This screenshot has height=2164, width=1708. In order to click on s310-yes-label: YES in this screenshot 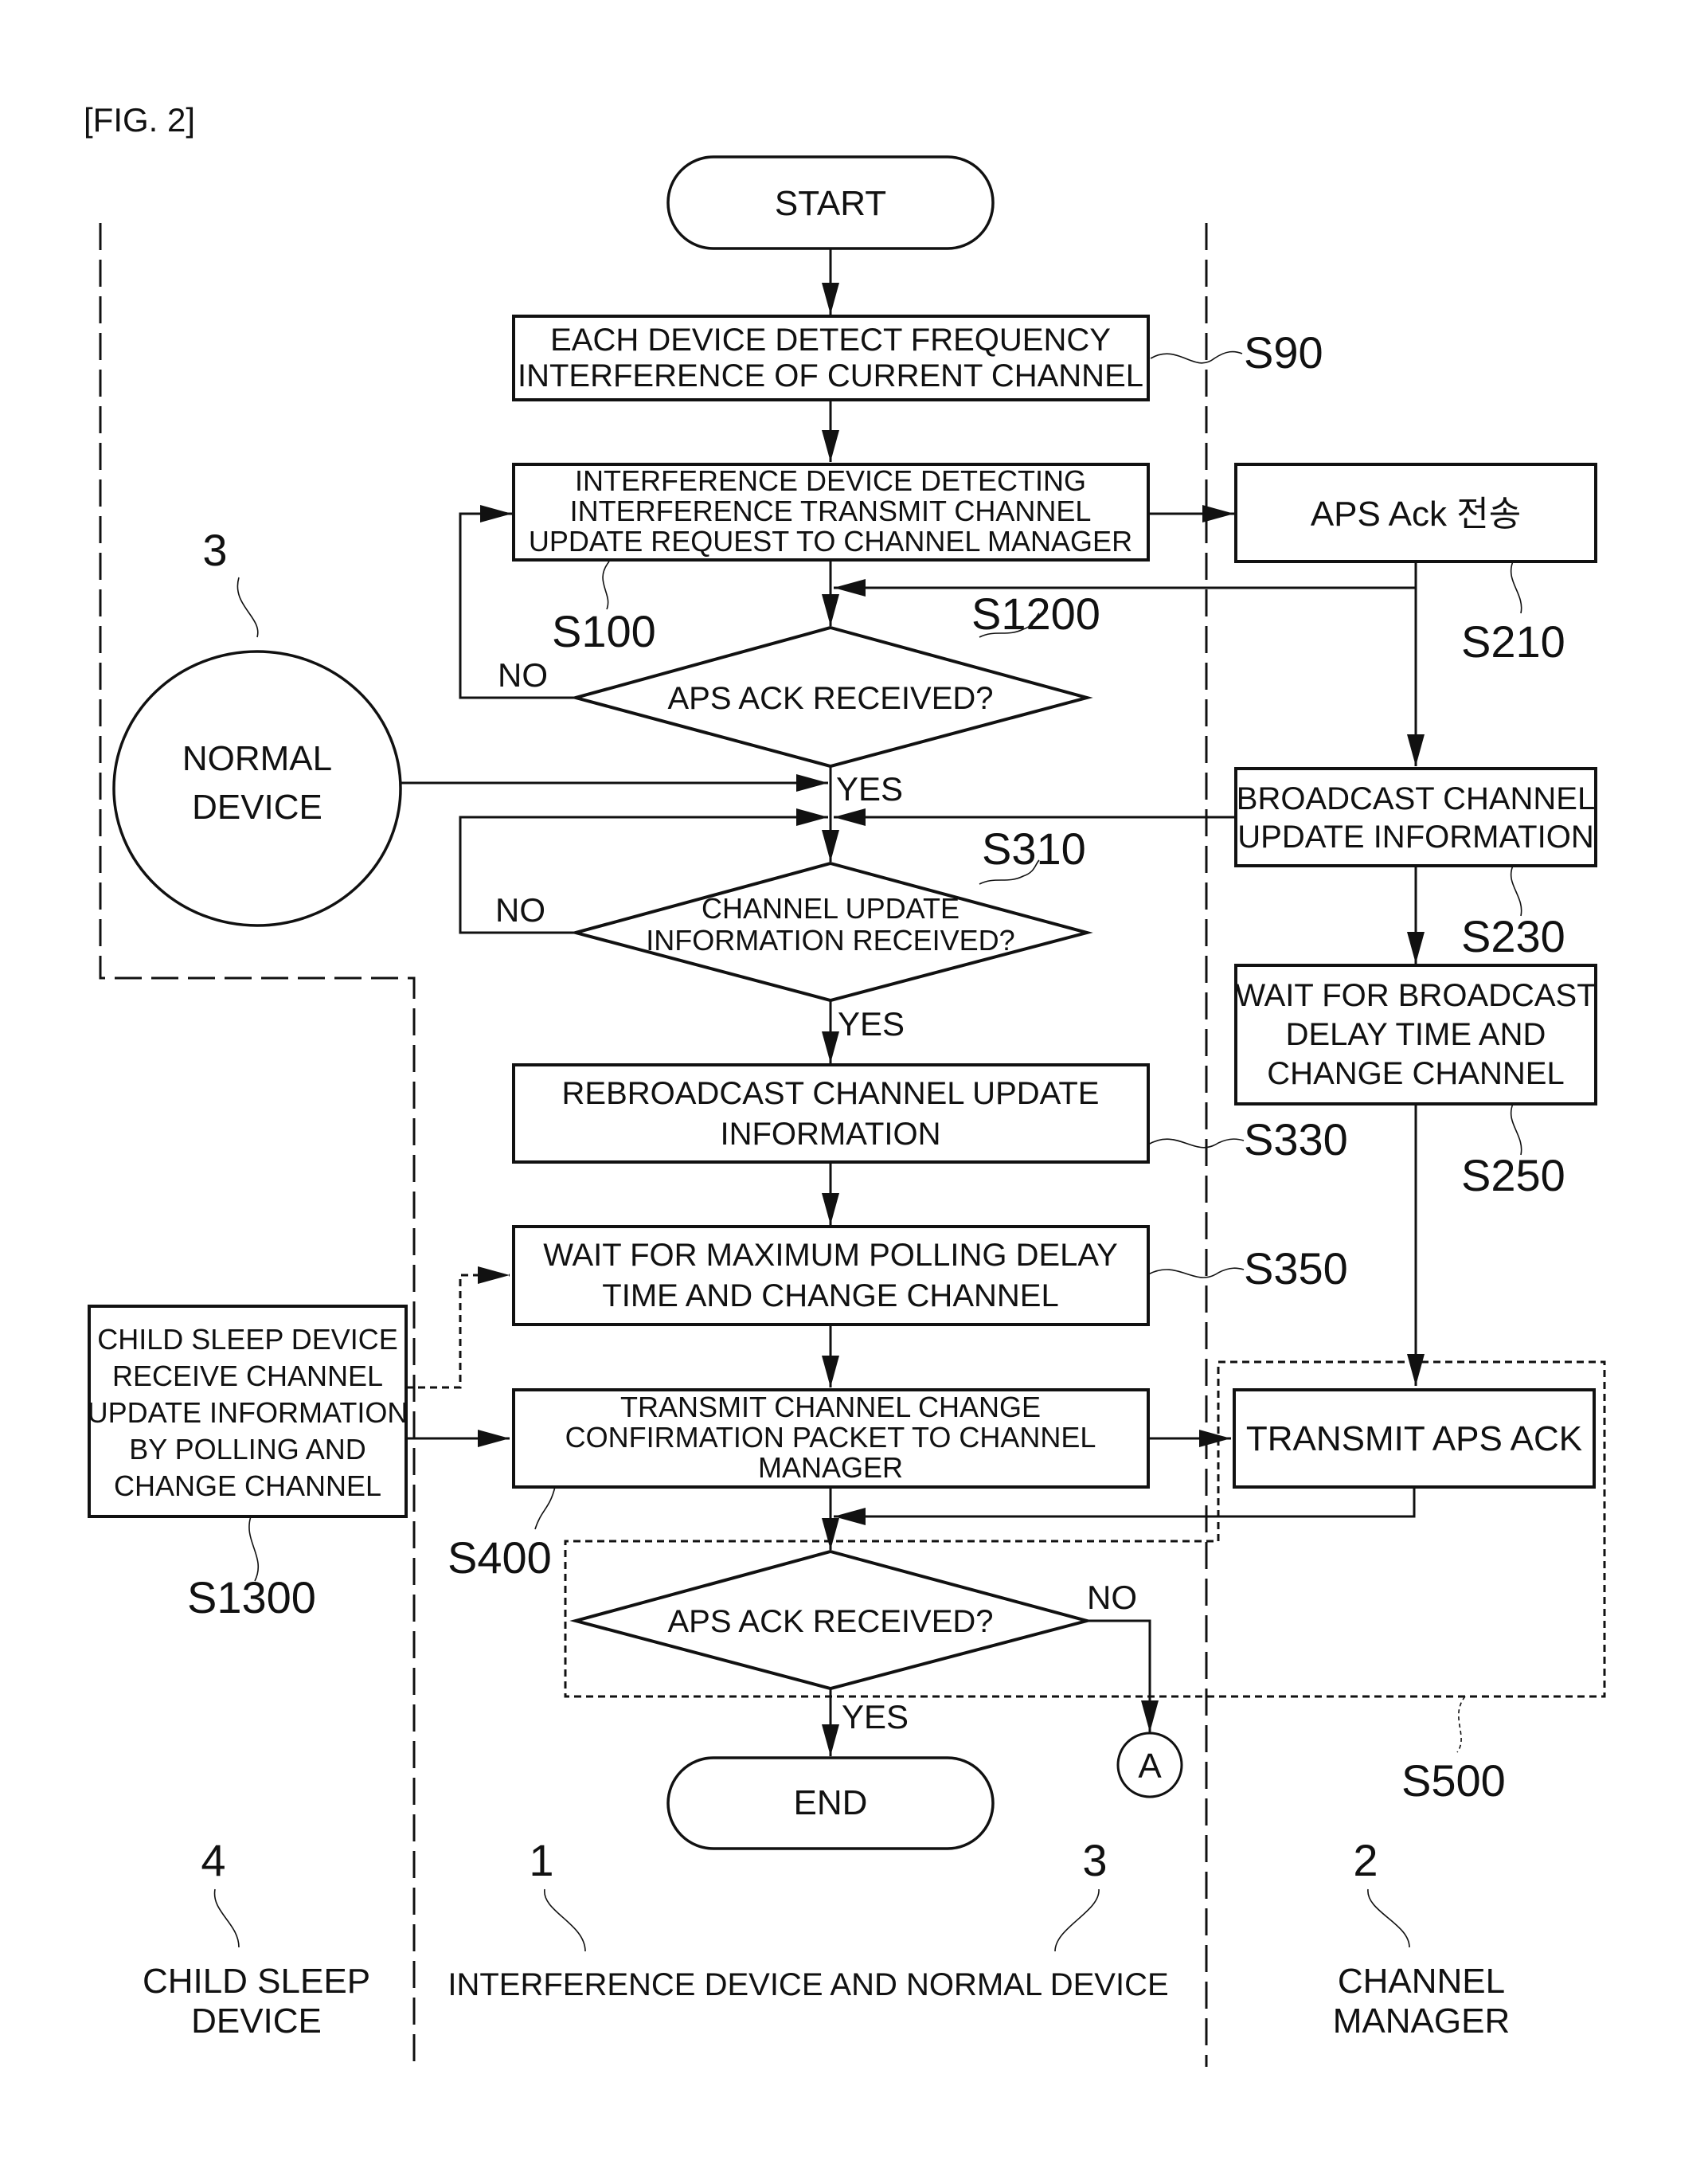, I will do `click(871, 1024)`.